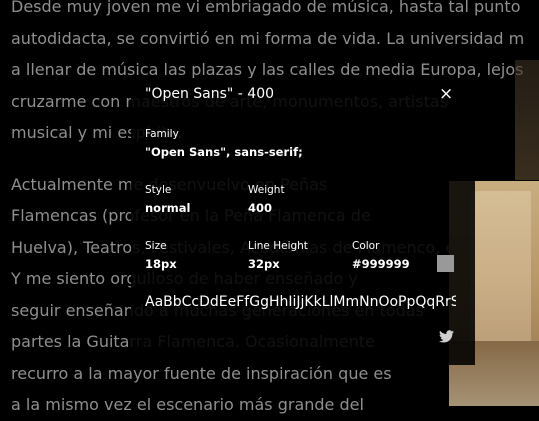 The image size is (539, 421). What do you see at coordinates (266, 190) in the screenshot?
I see `weight-label: Weight` at bounding box center [266, 190].